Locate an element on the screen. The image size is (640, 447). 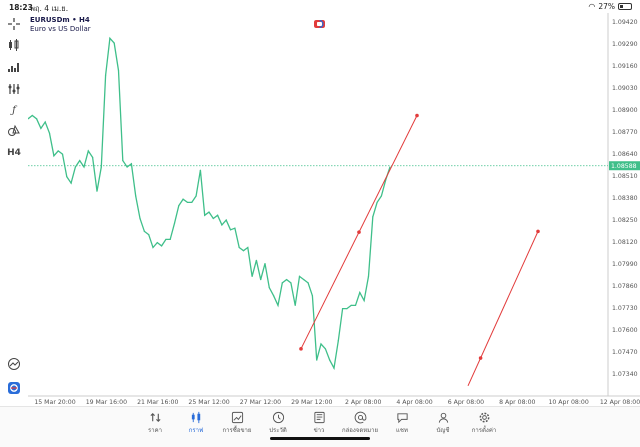
y-tick-label: 1.07860 is located at coordinates (625, 286).